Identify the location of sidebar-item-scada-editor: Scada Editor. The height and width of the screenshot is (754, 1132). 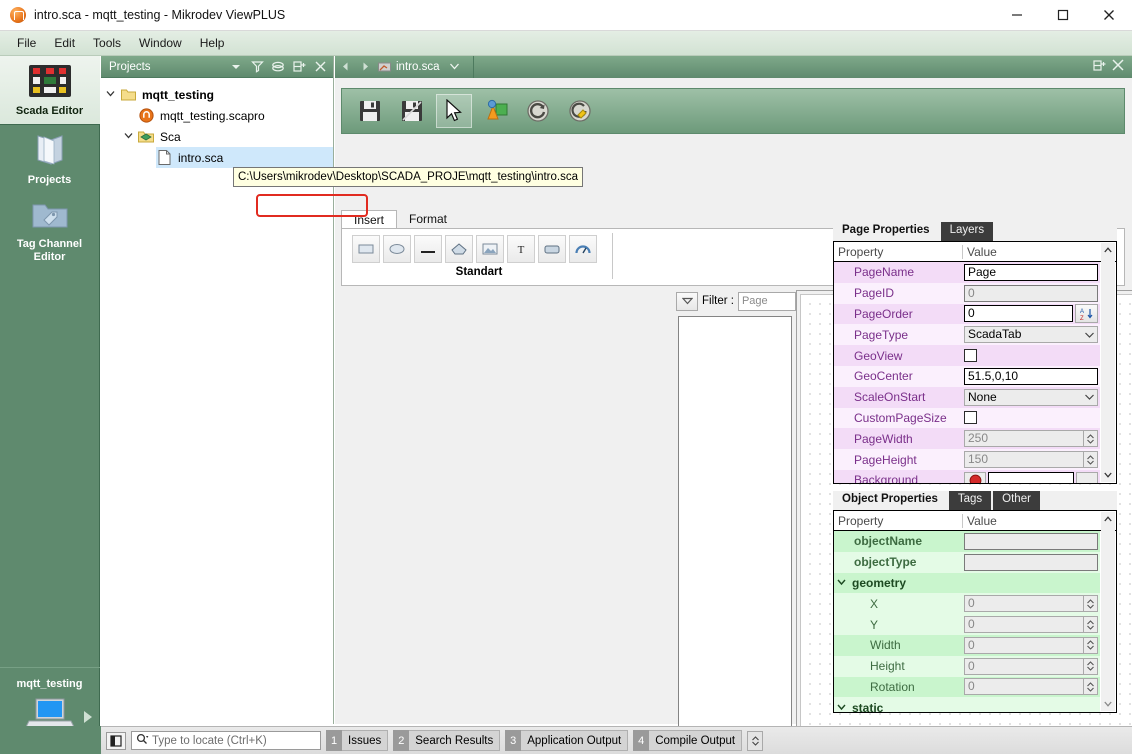
(50, 90).